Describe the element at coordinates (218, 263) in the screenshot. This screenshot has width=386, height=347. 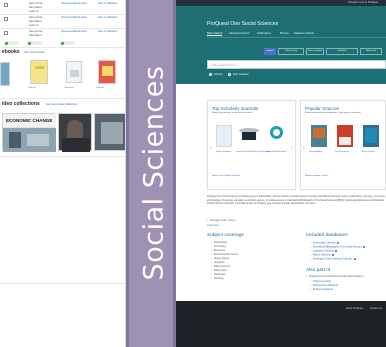
I see `subject-item: Linguistics` at that location.